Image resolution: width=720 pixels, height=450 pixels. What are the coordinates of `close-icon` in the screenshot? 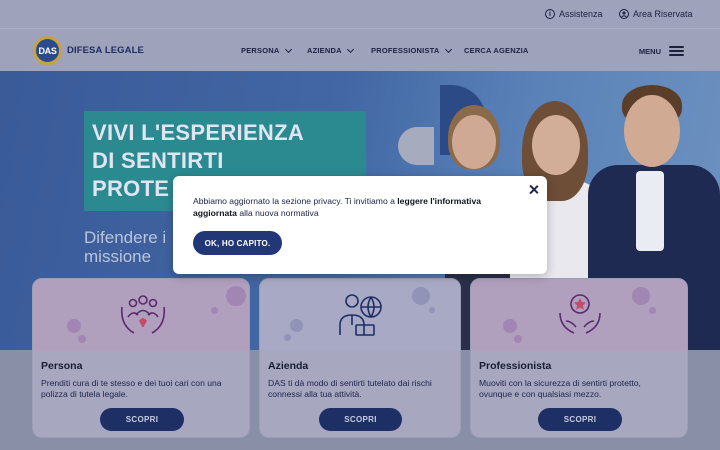 It's located at (533, 189).